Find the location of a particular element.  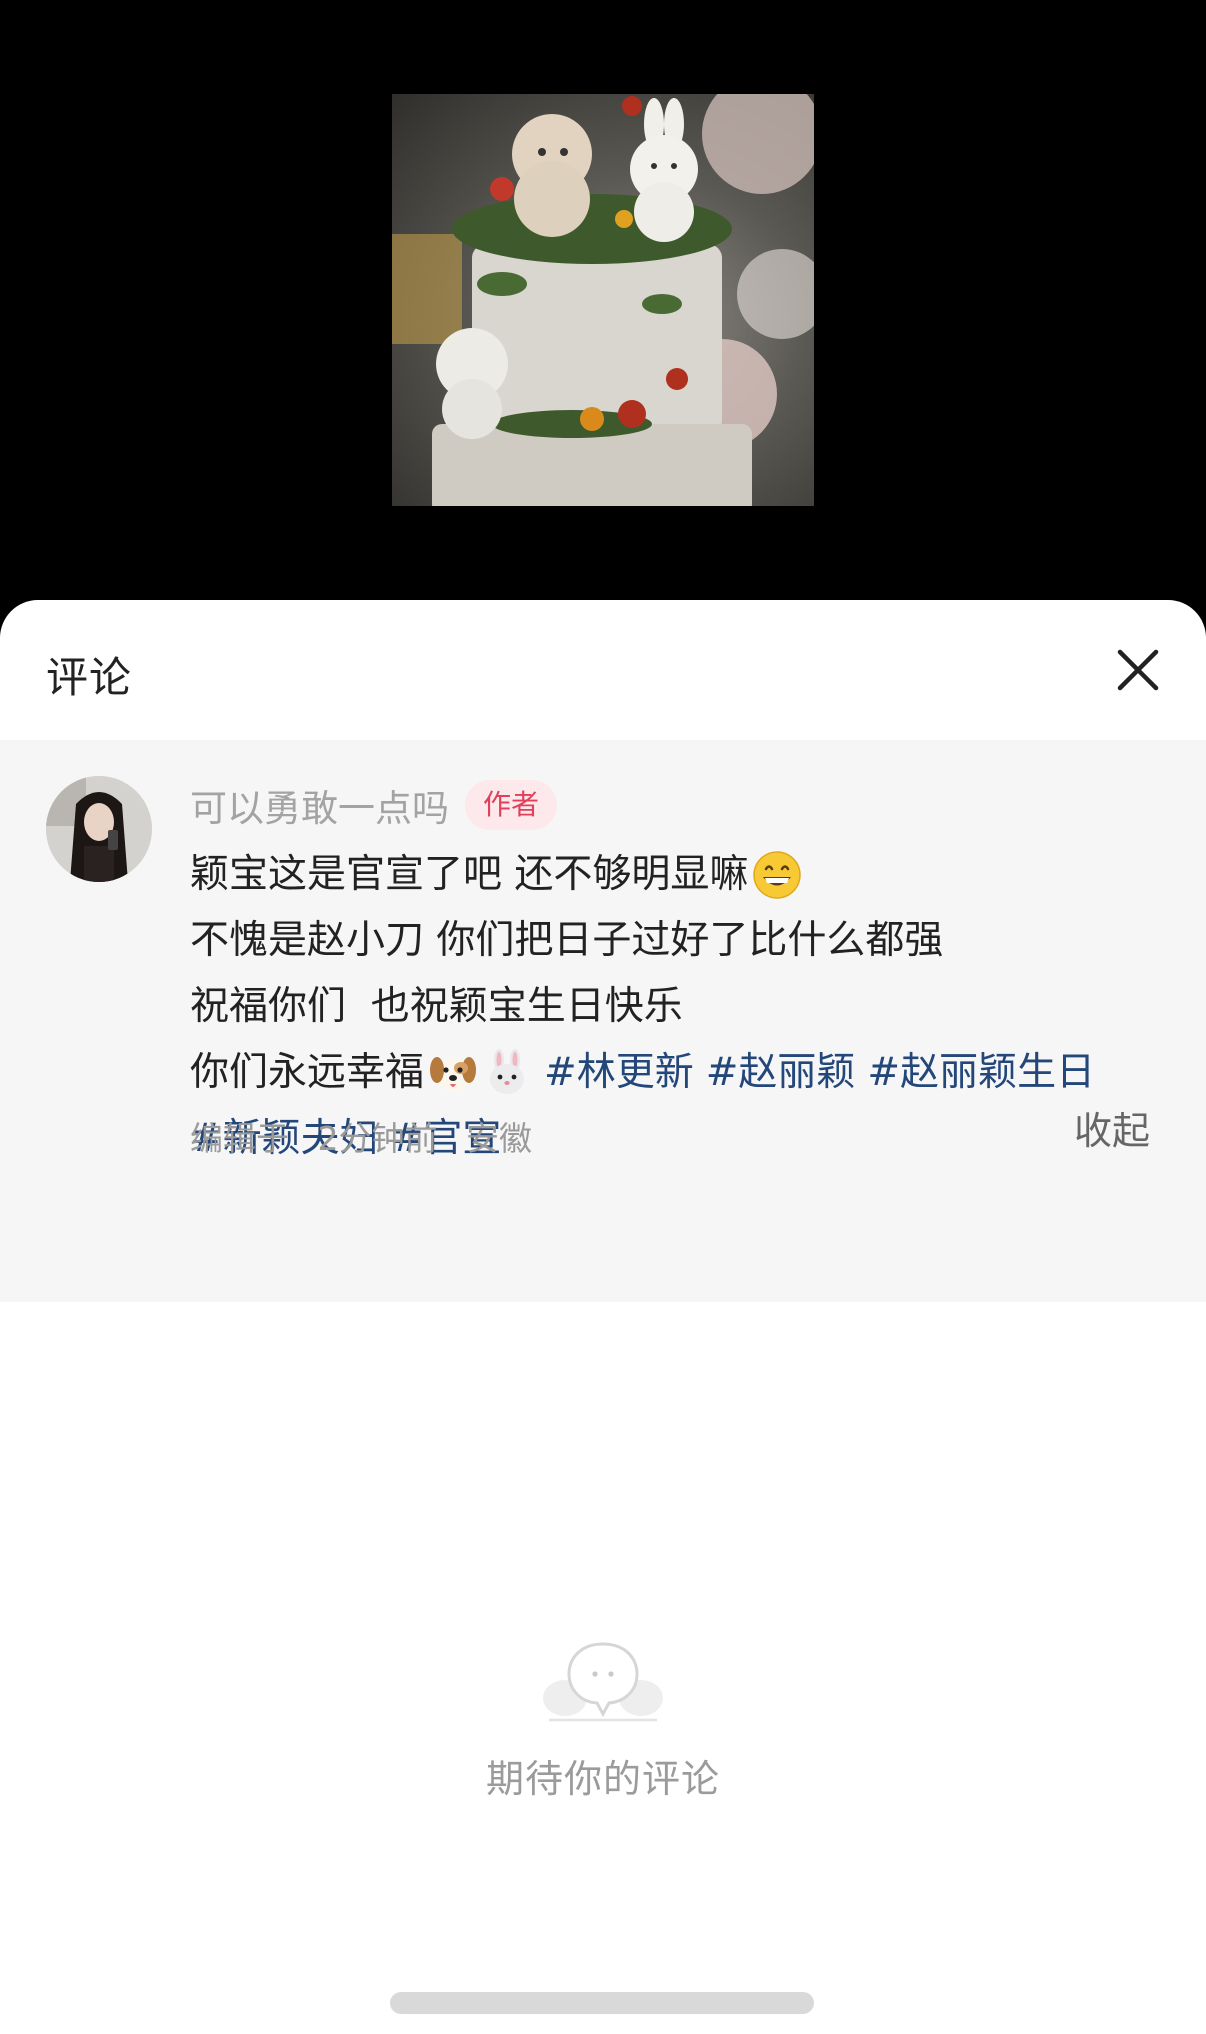

collapse-button: 收起 is located at coordinates (1112, 1127).